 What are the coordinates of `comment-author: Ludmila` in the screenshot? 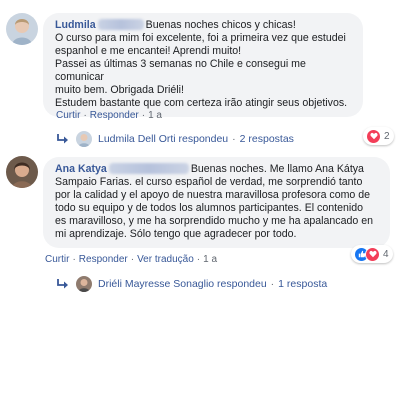 It's located at (75, 25).